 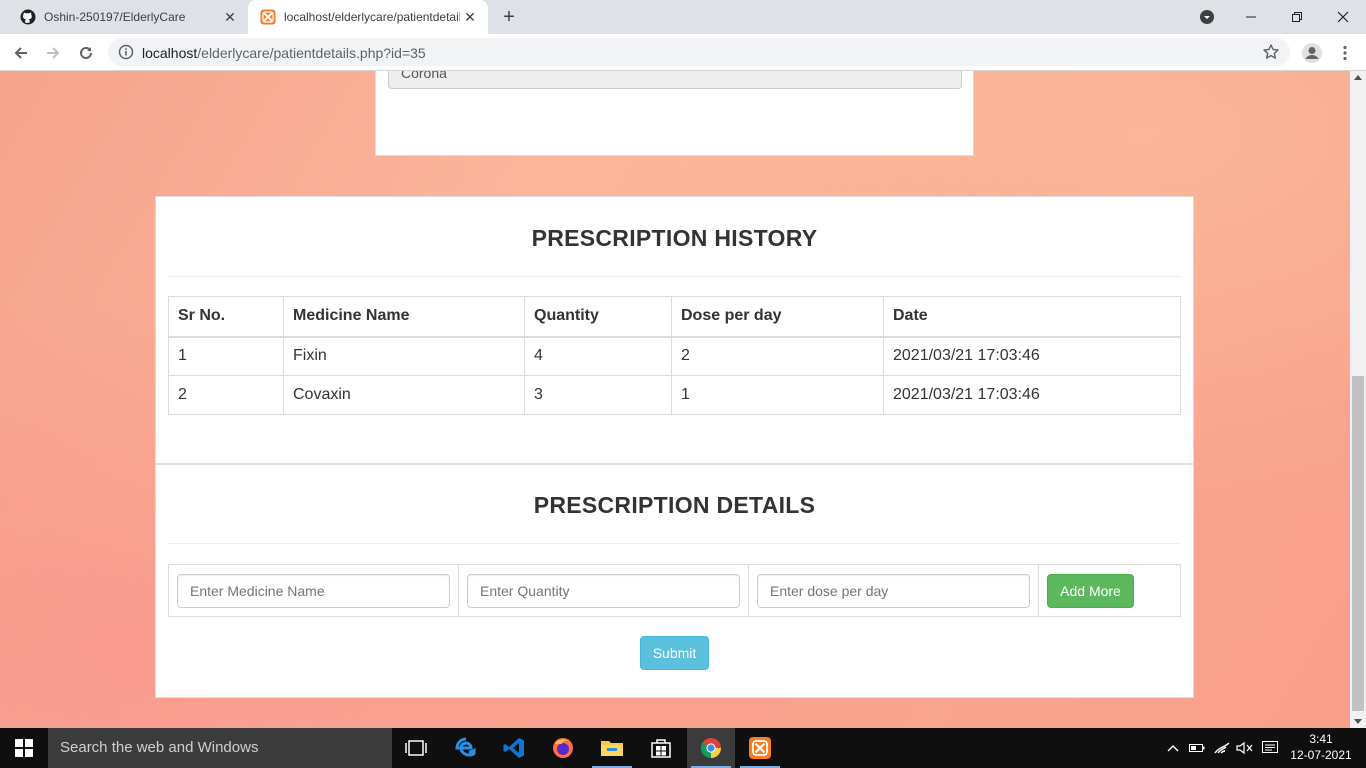 What do you see at coordinates (760, 748) in the screenshot?
I see `xampp-taskbar-icon` at bounding box center [760, 748].